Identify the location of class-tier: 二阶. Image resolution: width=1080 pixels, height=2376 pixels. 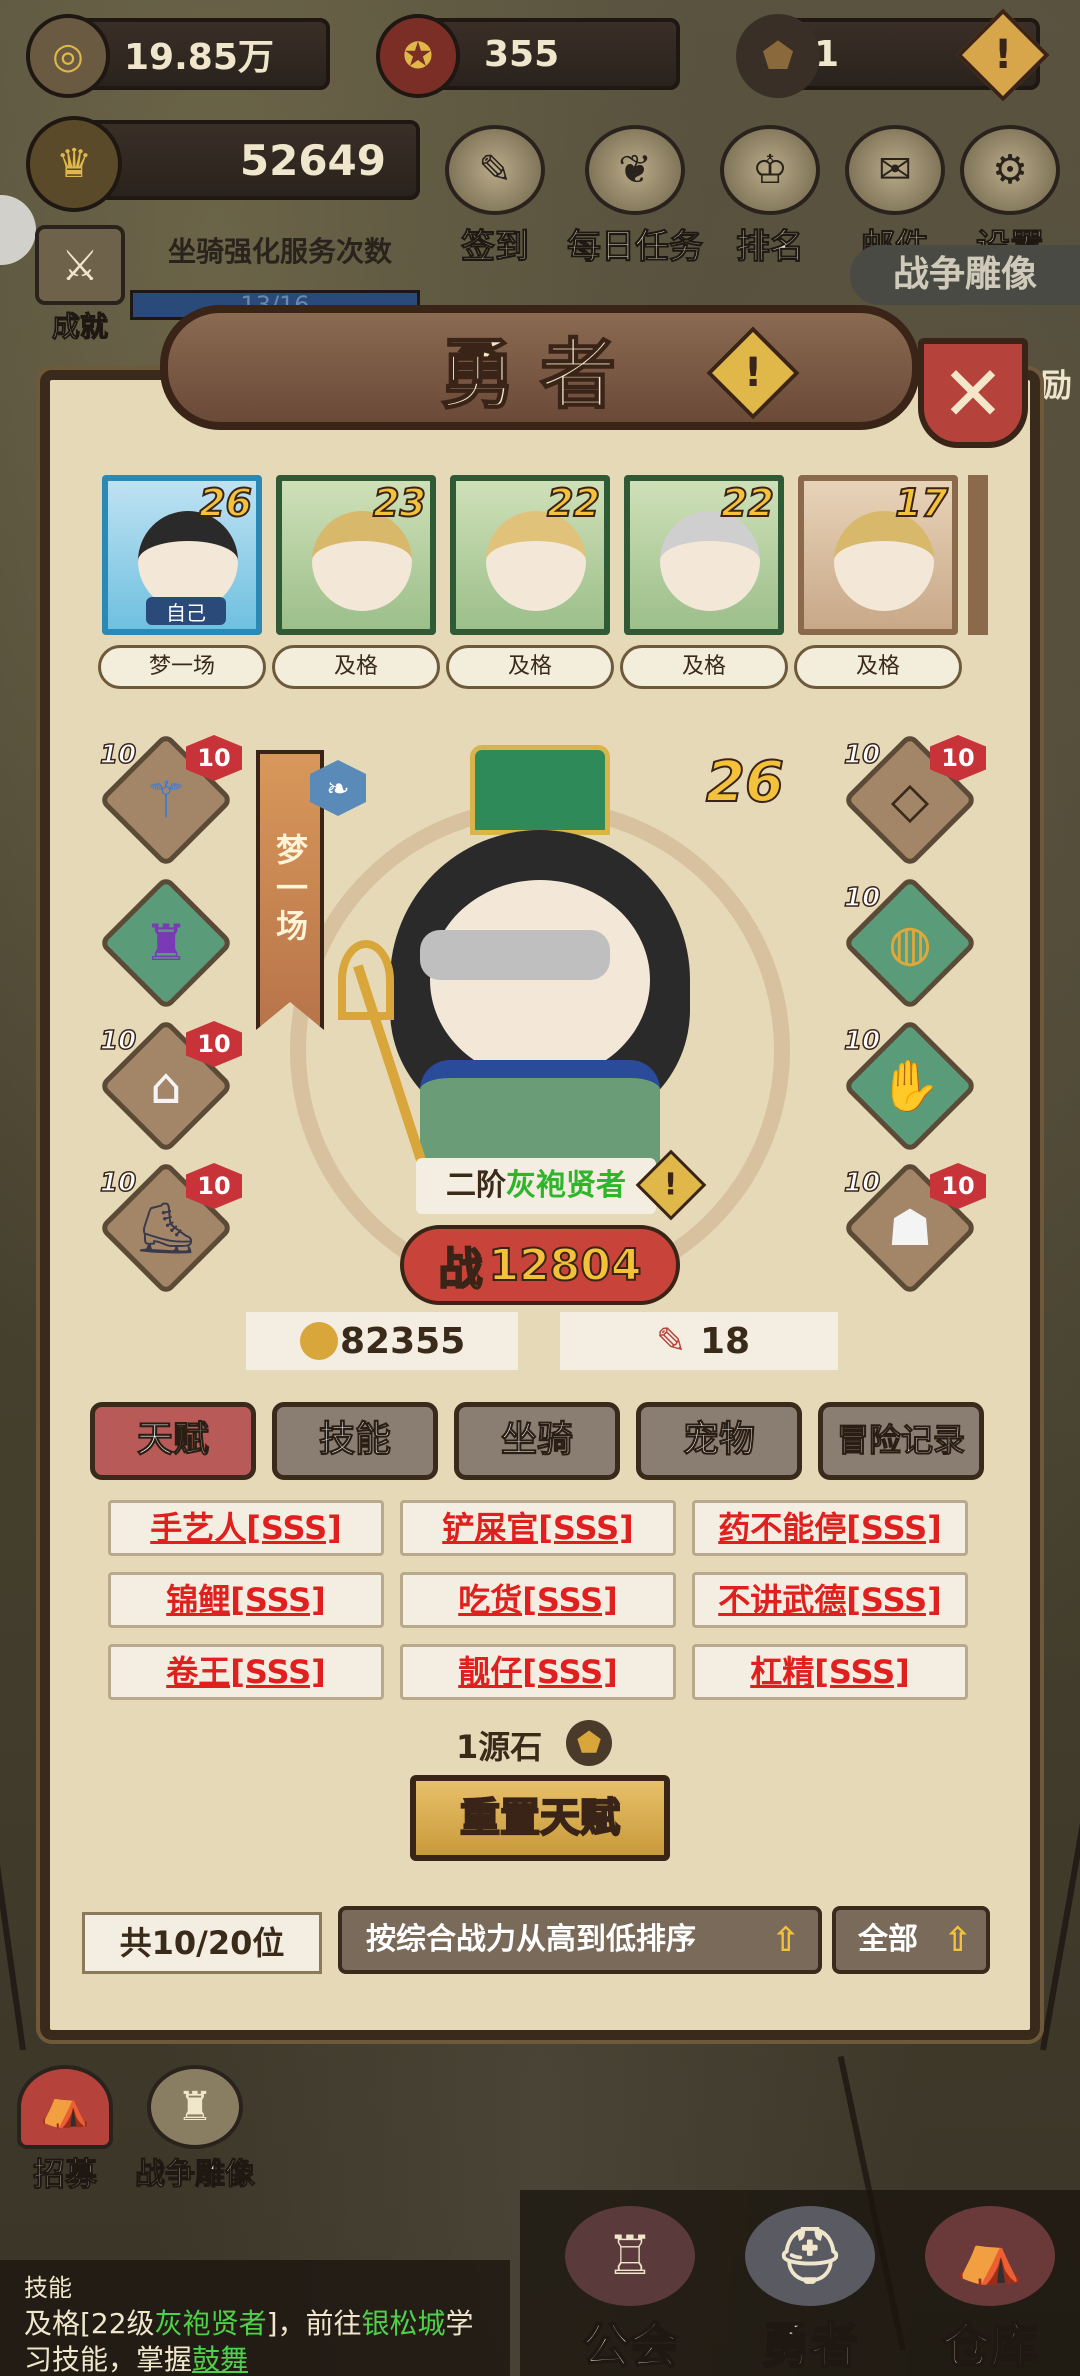
(476, 1185).